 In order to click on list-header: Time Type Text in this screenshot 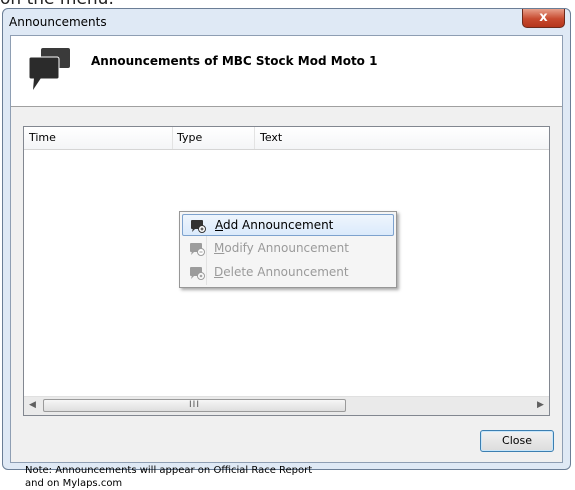, I will do `click(286, 138)`.